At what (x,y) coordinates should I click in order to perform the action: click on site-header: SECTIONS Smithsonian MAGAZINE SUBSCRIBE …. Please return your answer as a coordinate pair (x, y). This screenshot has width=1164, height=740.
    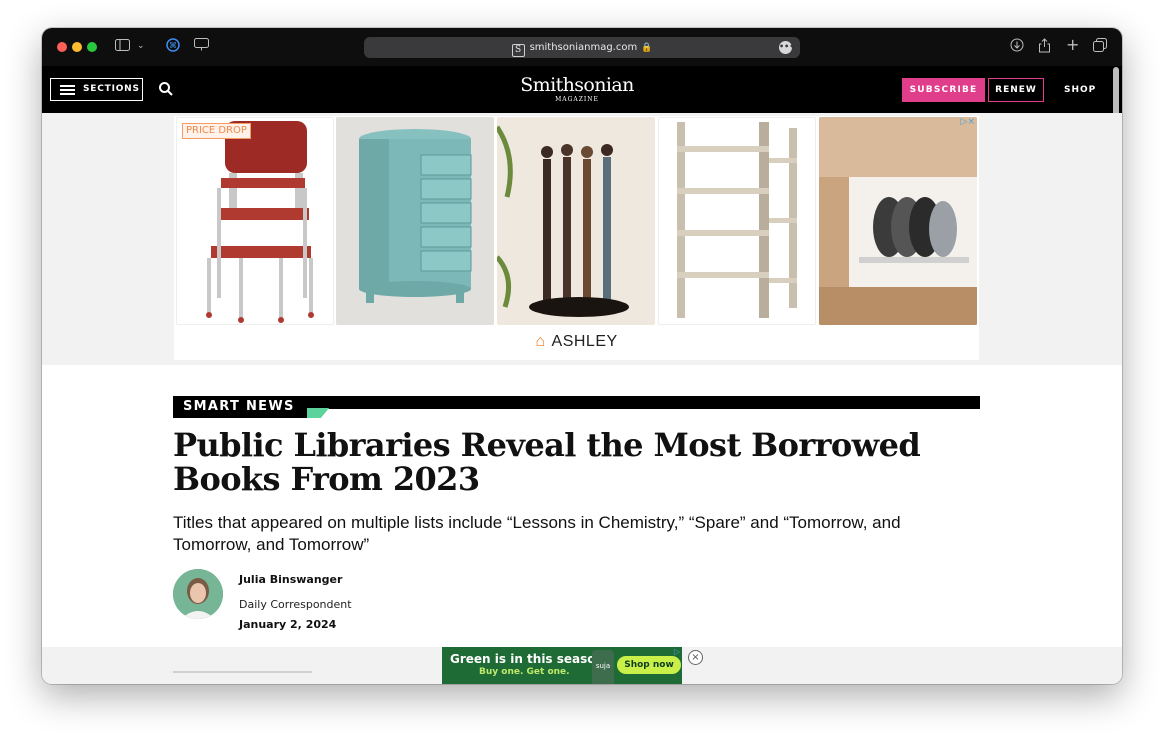
    Looking at the image, I should click on (582, 89).